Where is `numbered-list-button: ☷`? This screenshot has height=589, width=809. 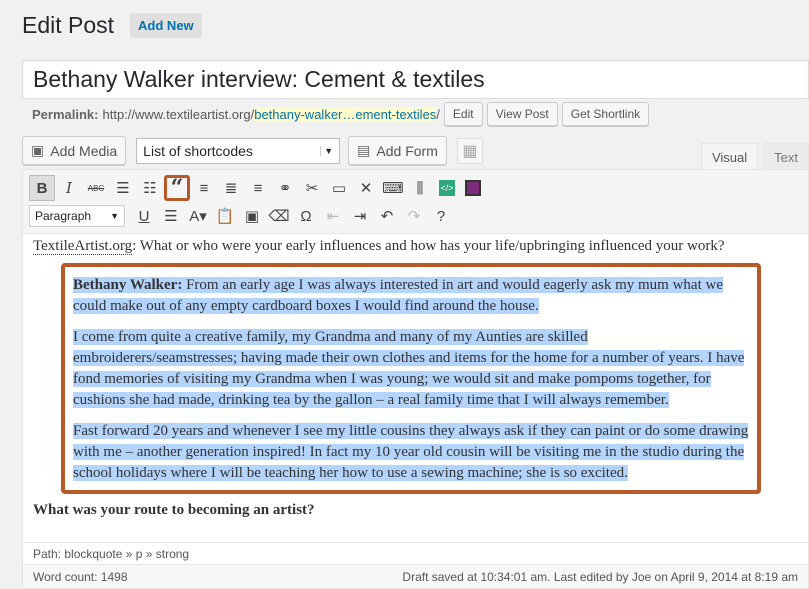 numbered-list-button: ☷ is located at coordinates (150, 188).